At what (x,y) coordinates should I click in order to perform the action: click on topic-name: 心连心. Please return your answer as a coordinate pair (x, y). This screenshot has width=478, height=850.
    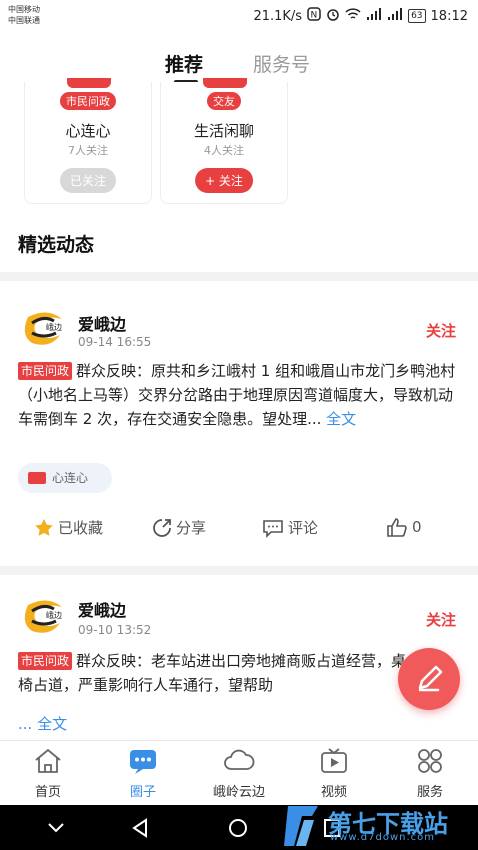
    Looking at the image, I should click on (88, 131).